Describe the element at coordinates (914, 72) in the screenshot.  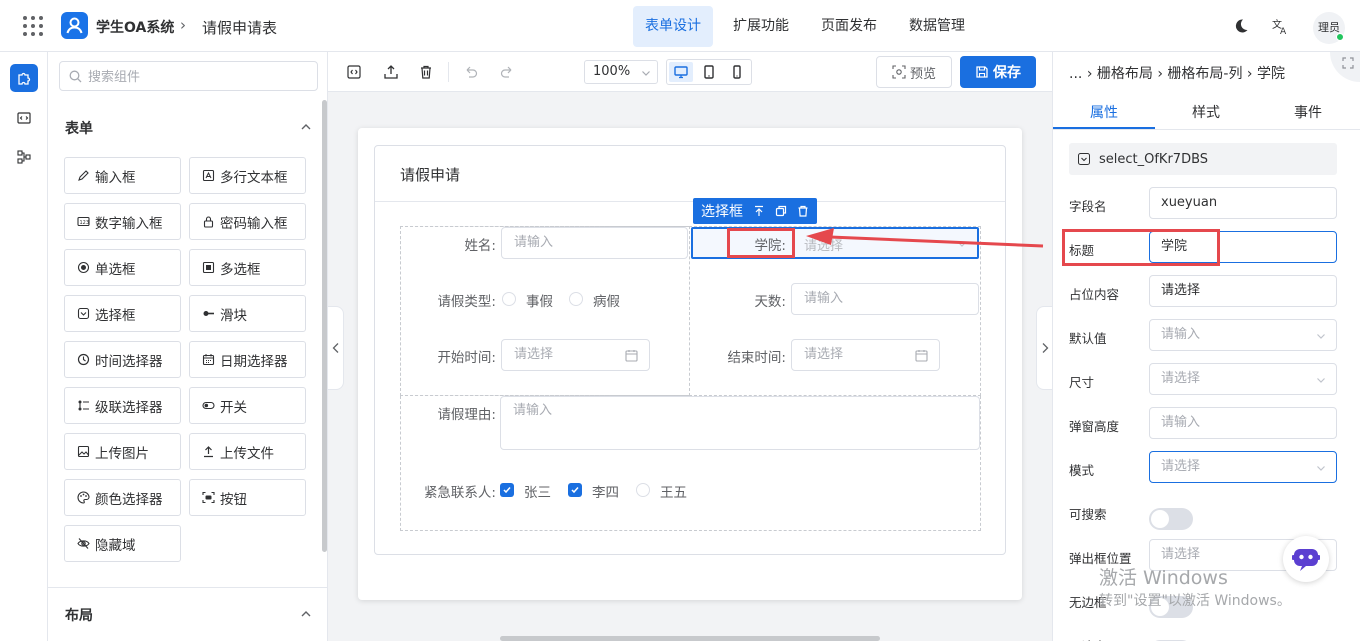
I see `preview-button: 预览` at that location.